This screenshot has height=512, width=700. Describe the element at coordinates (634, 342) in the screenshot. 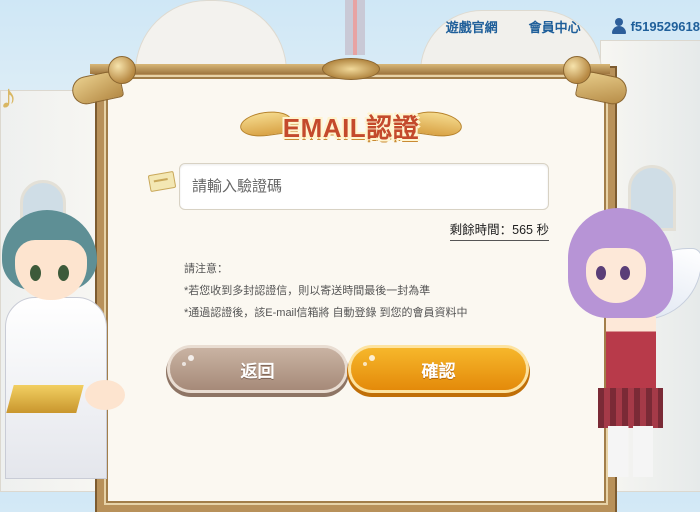

I see `character-girl-illustration` at that location.